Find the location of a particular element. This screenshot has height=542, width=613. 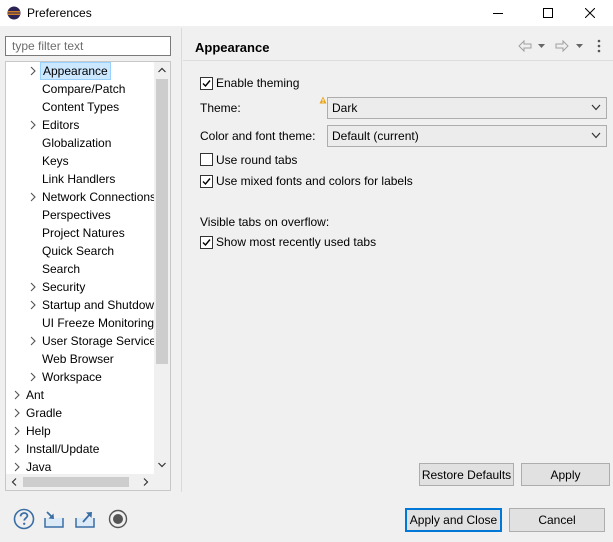

tree-item: Project Natures is located at coordinates (81, 233).